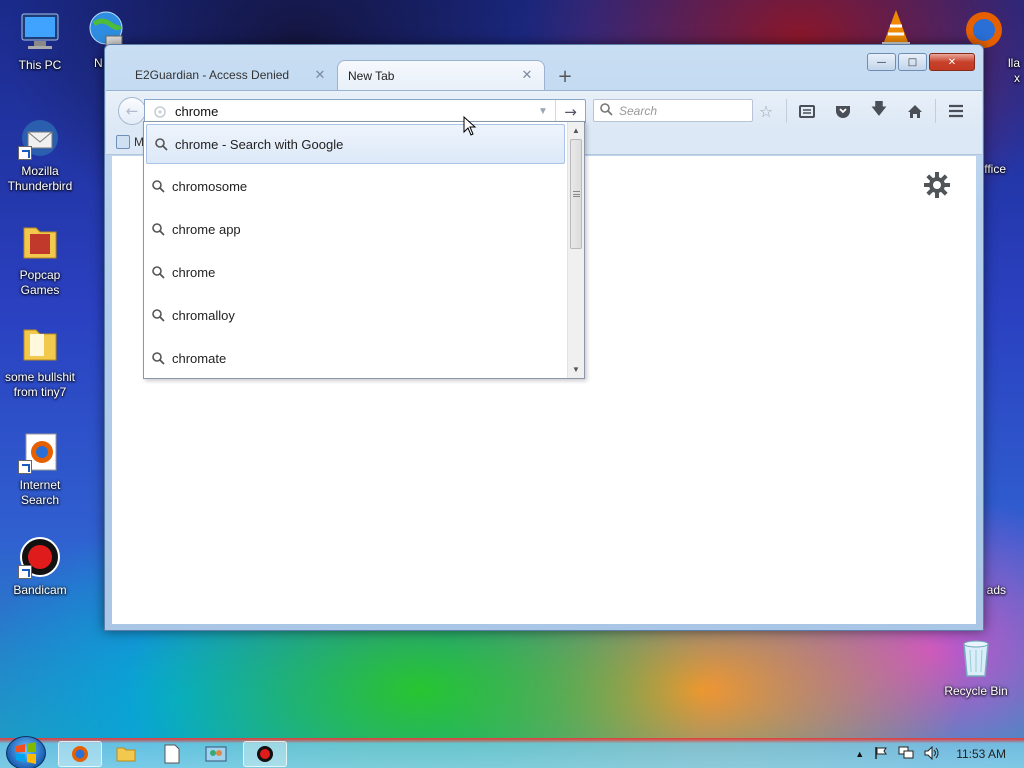 The image size is (1024, 768). What do you see at coordinates (766, 111) in the screenshot?
I see `star-icon: ☆` at bounding box center [766, 111].